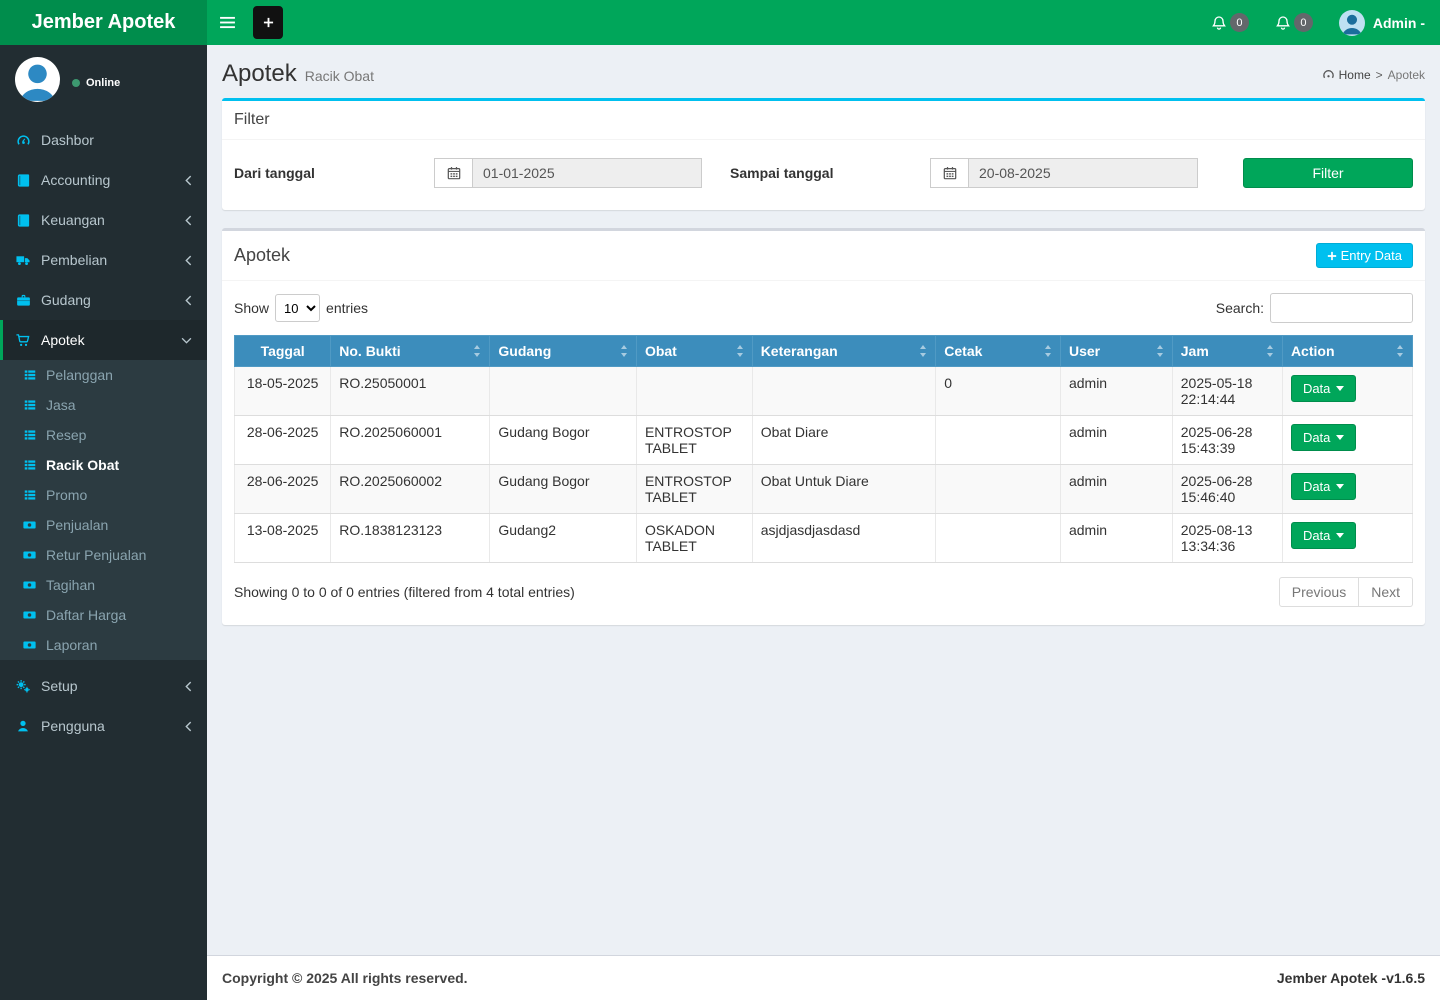 The width and height of the screenshot is (1440, 1000). Describe the element at coordinates (1347, 351) in the screenshot. I see `column-header-action: Action` at that location.